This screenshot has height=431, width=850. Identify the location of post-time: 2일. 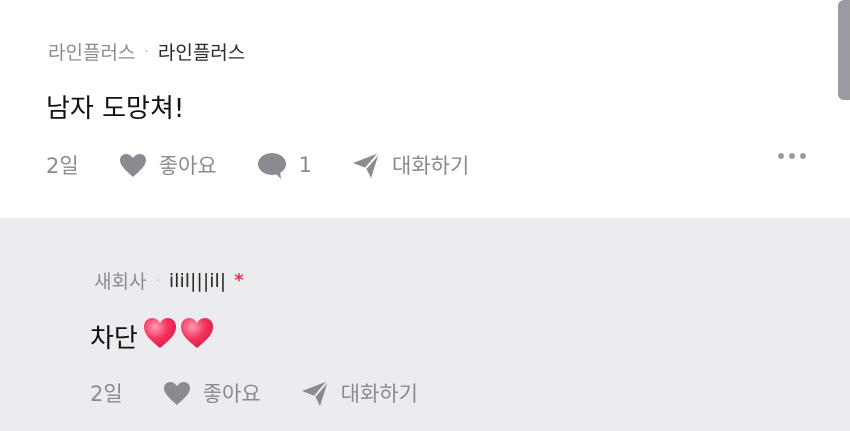
(62, 166).